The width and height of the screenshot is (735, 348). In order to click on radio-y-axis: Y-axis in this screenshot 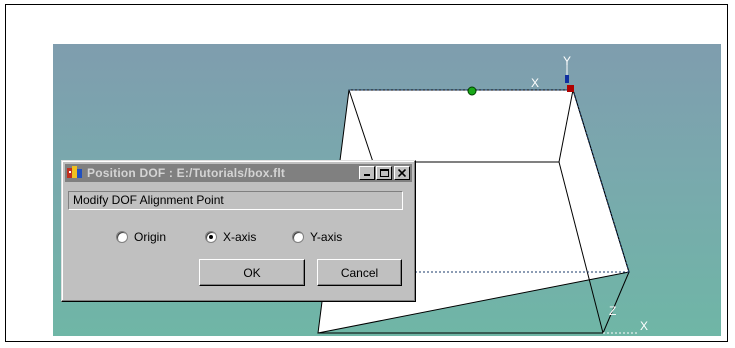, I will do `click(317, 237)`.